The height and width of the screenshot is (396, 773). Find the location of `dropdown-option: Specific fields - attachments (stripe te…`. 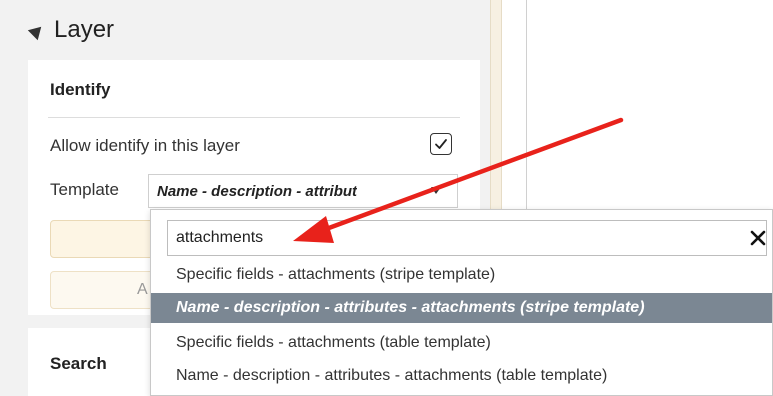

dropdown-option: Specific fields - attachments (stripe te… is located at coordinates (461, 275).